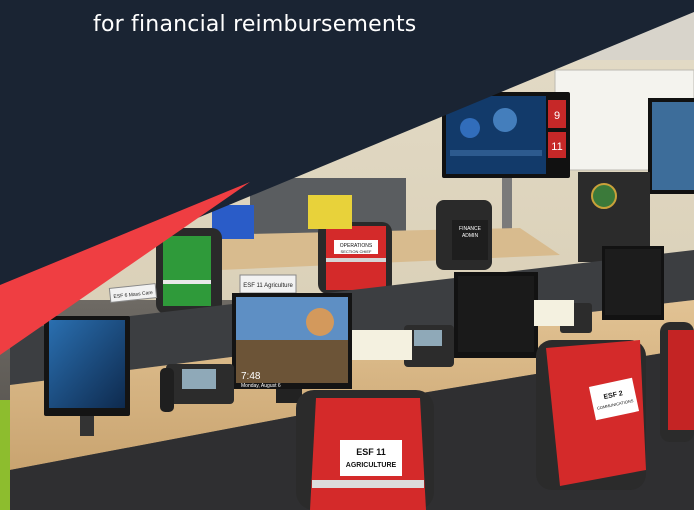  Describe the element at coordinates (633, 283) in the screenshot. I see `monitor-right` at that location.